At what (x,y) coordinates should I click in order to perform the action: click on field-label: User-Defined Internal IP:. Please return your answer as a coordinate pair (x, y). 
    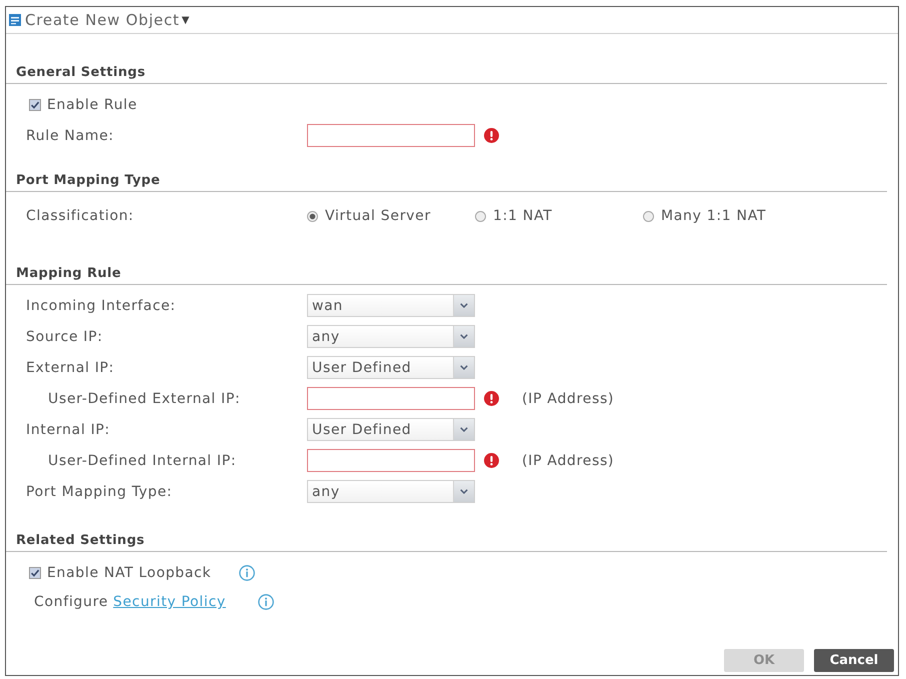
    Looking at the image, I should click on (142, 460).